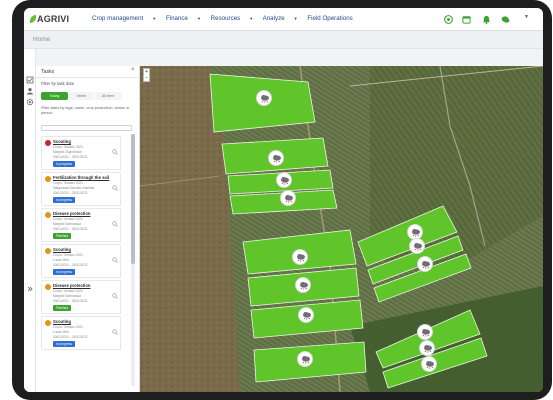  What do you see at coordinates (54, 96) in the screenshot?
I see `chip-today: Today` at bounding box center [54, 96].